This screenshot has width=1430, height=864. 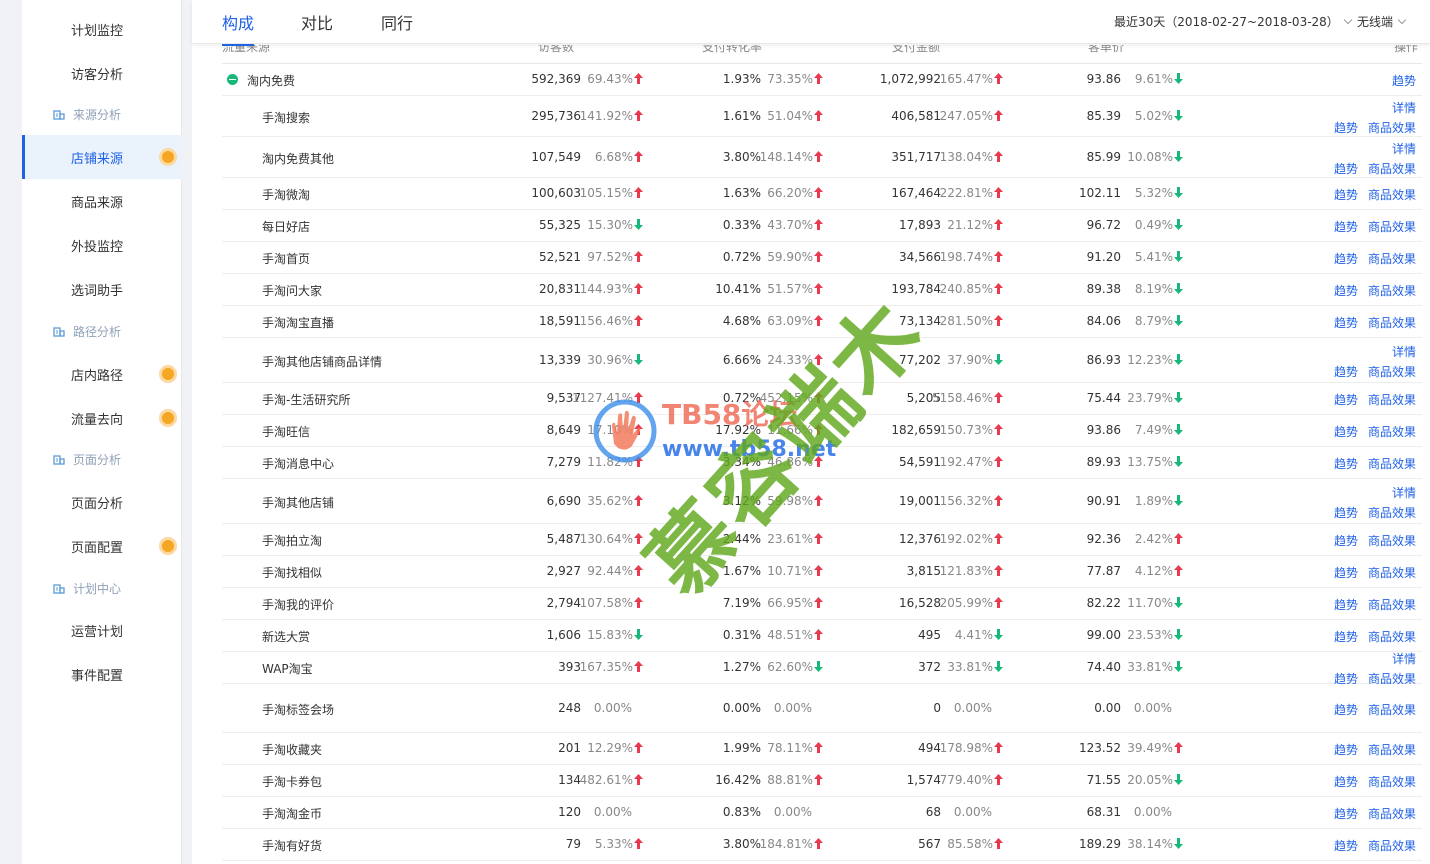 I want to click on amount-change: 0.00%, so click(x=978, y=708).